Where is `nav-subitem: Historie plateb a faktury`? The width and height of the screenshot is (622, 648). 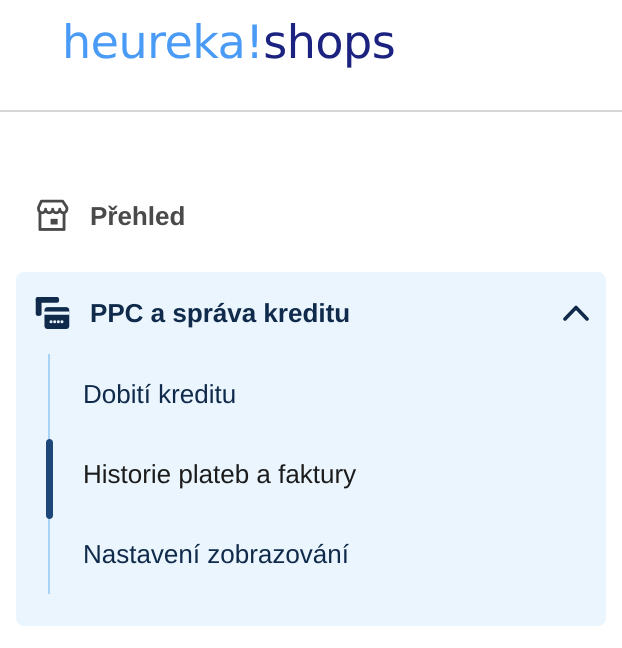 nav-subitem: Historie plateb a faktury is located at coordinates (328, 474).